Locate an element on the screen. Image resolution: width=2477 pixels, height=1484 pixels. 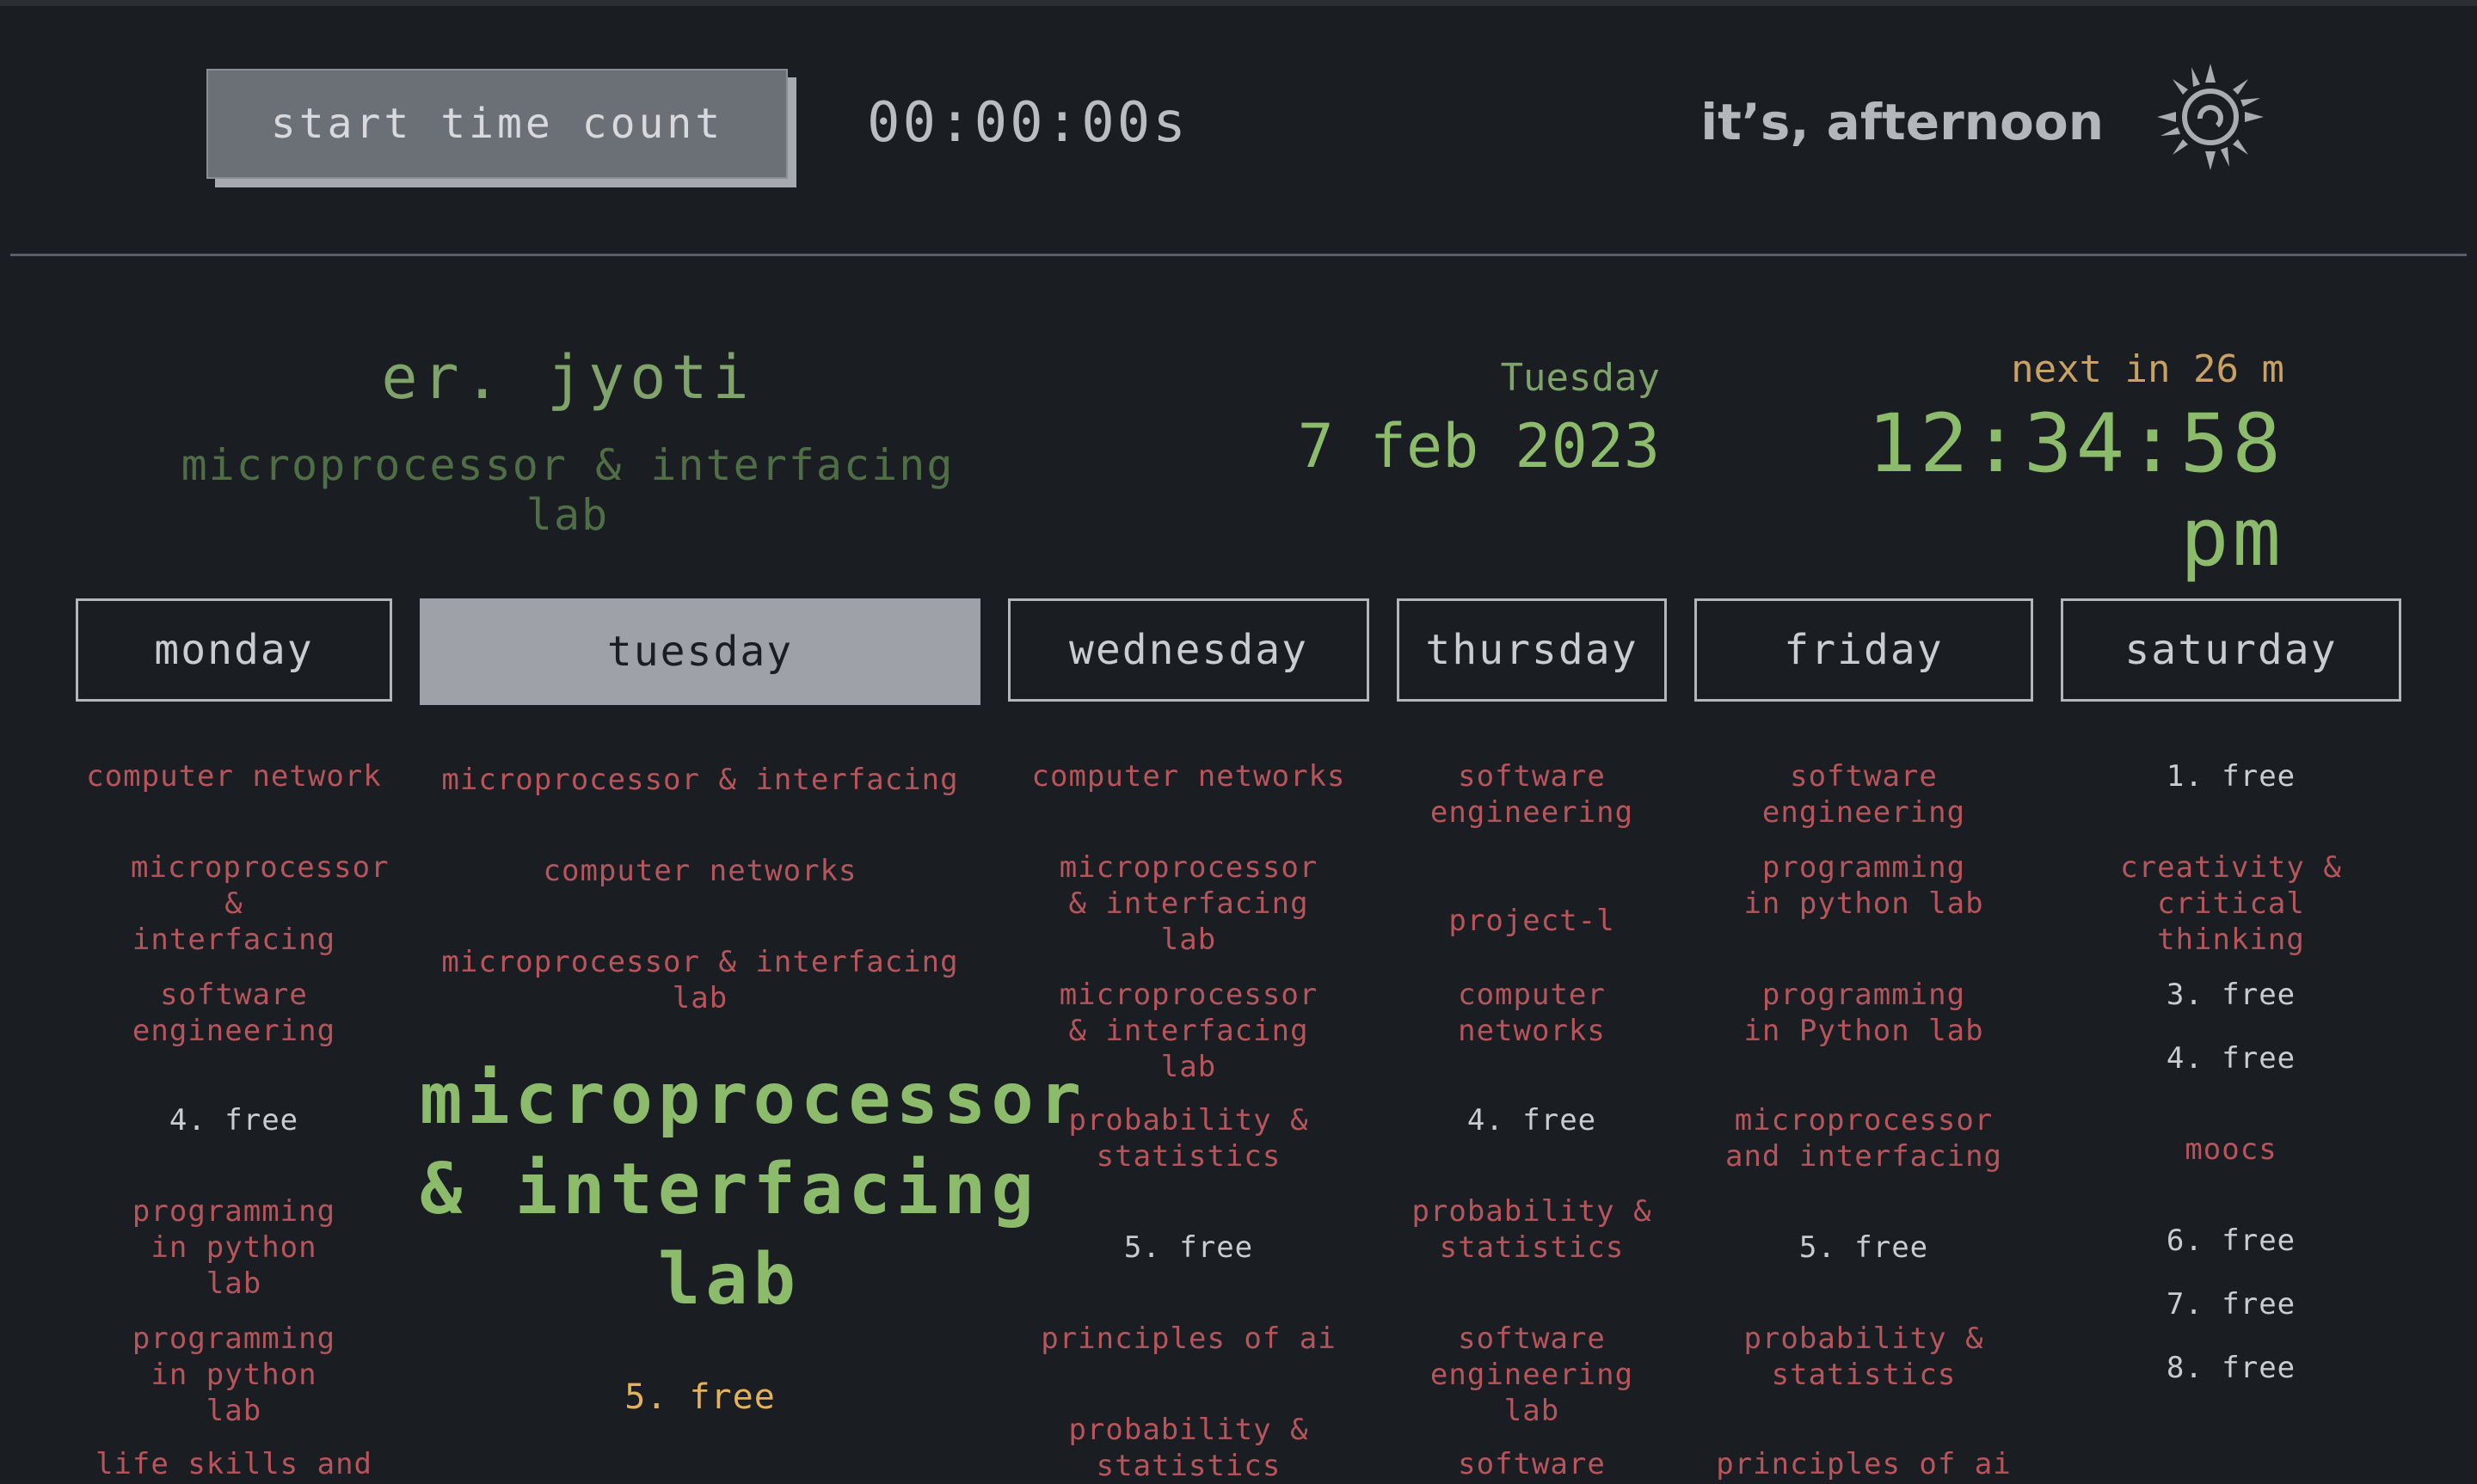
schedule-entry: microprocessor and interfacing is located at coordinates (1863, 1138).